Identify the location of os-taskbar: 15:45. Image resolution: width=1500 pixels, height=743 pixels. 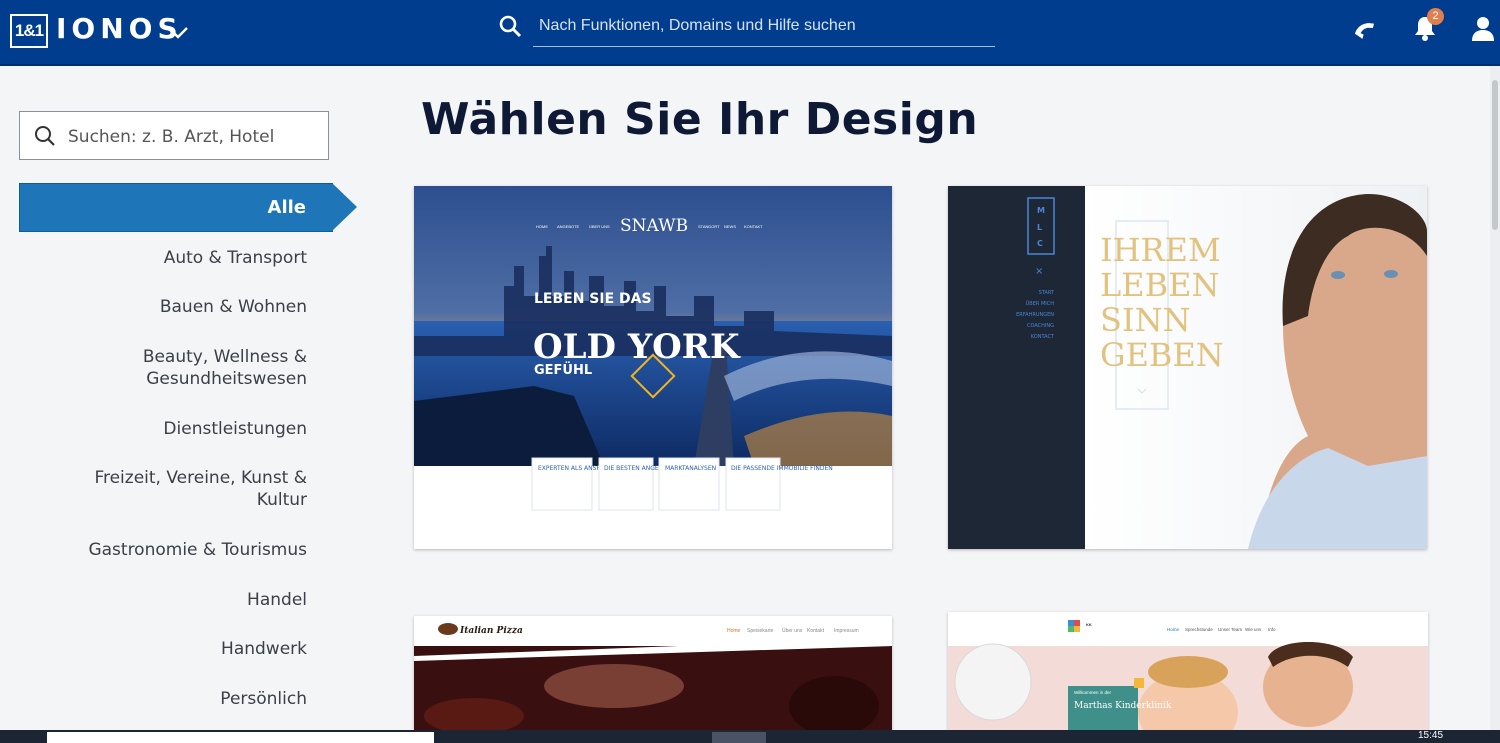
(750, 736).